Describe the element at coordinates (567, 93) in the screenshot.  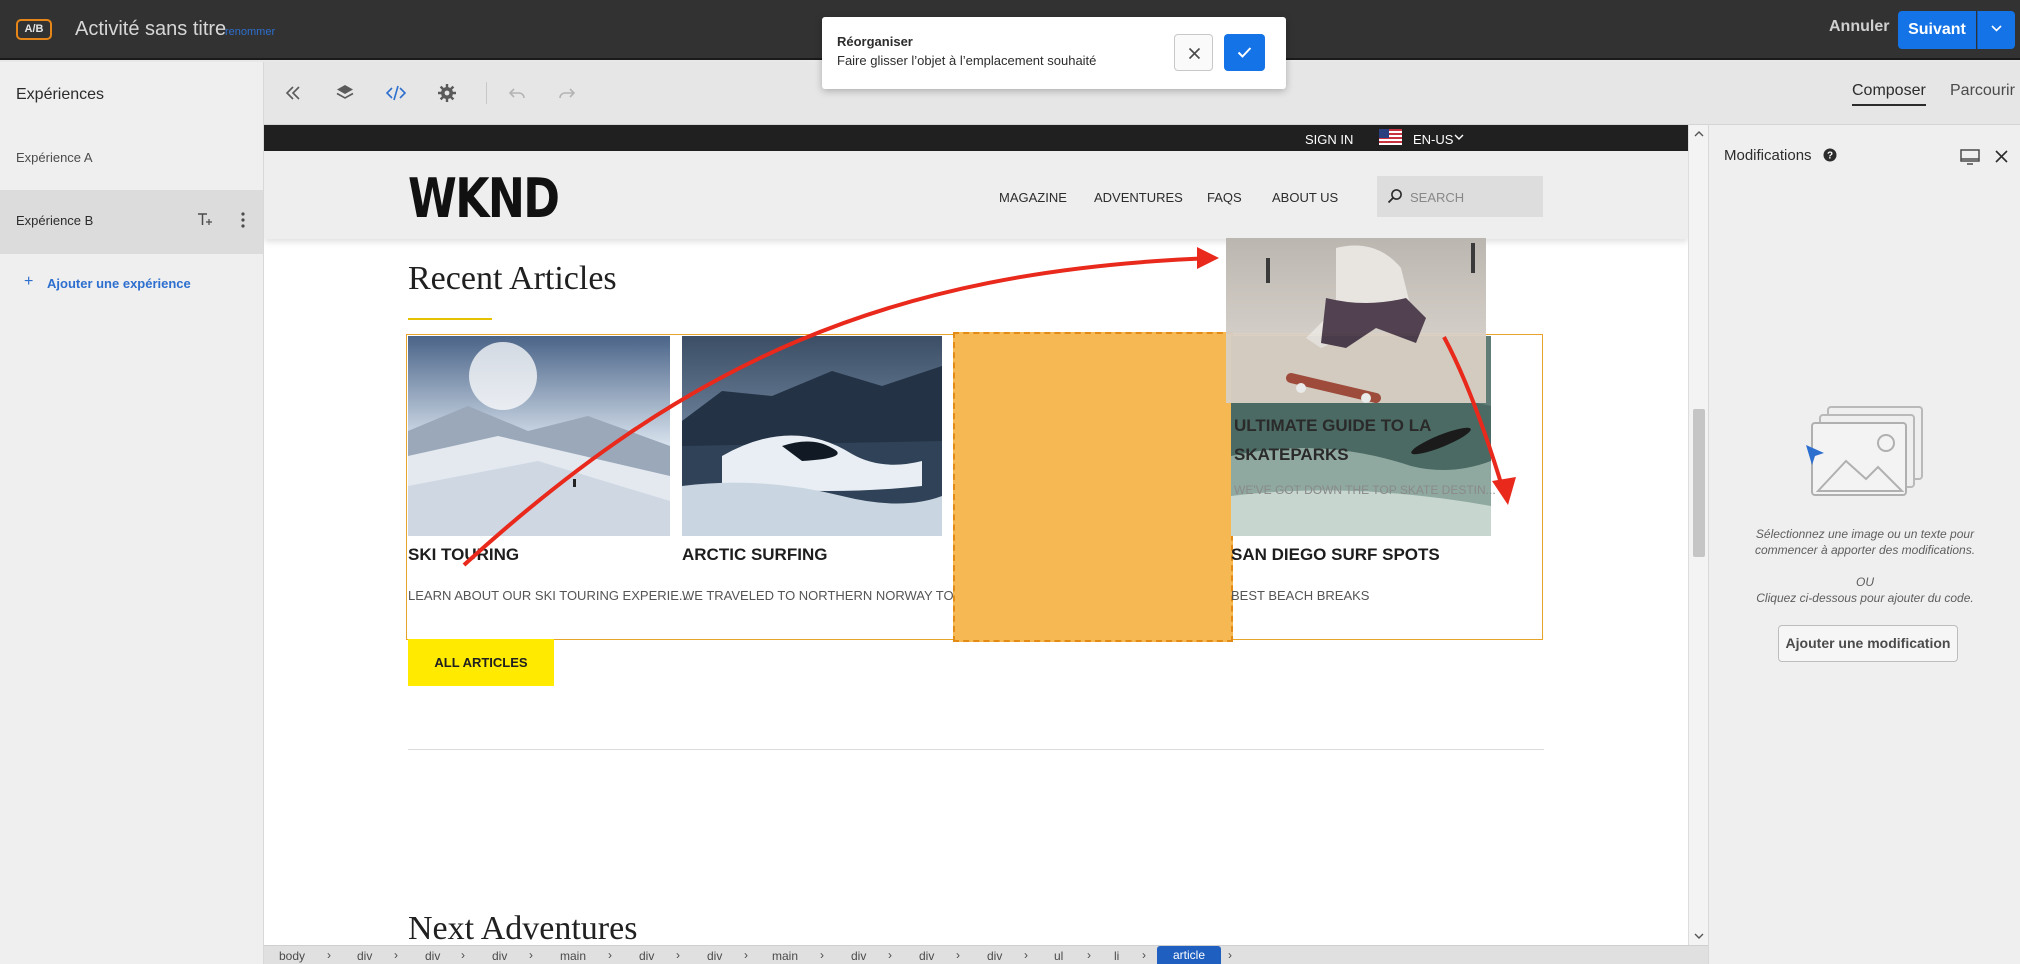
I see `redo-icon` at that location.